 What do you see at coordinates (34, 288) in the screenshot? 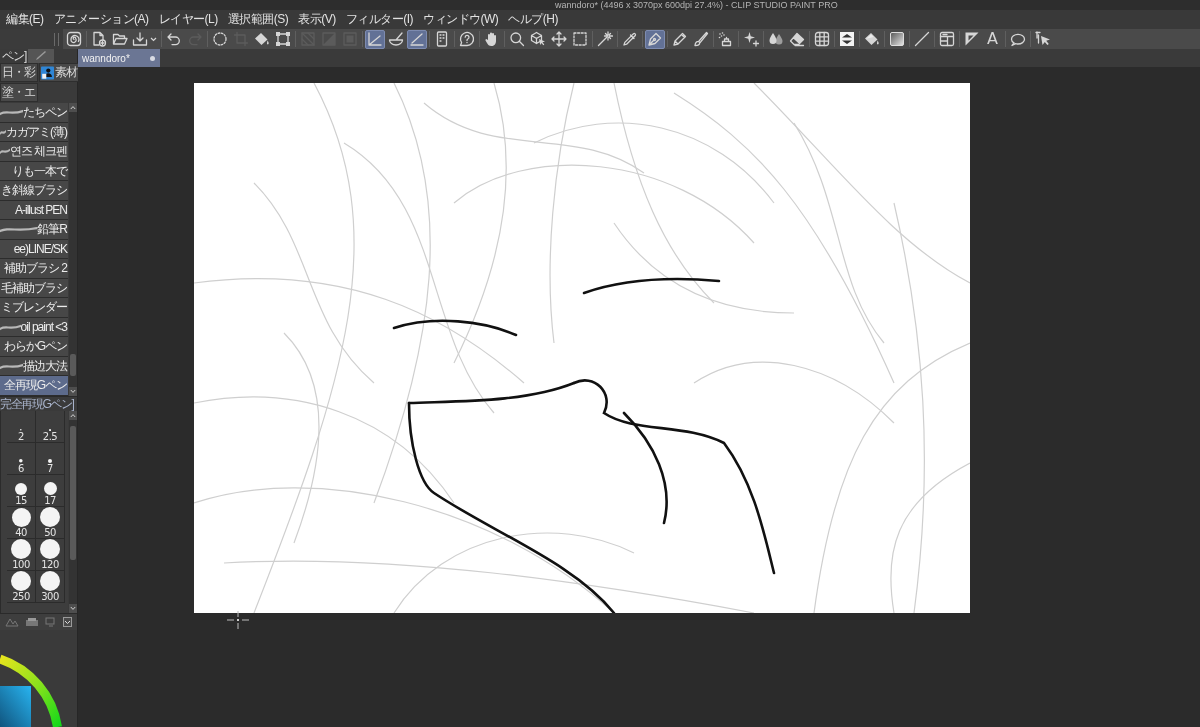
I see `sub-tool-item: 毛補助ブラシ` at bounding box center [34, 288].